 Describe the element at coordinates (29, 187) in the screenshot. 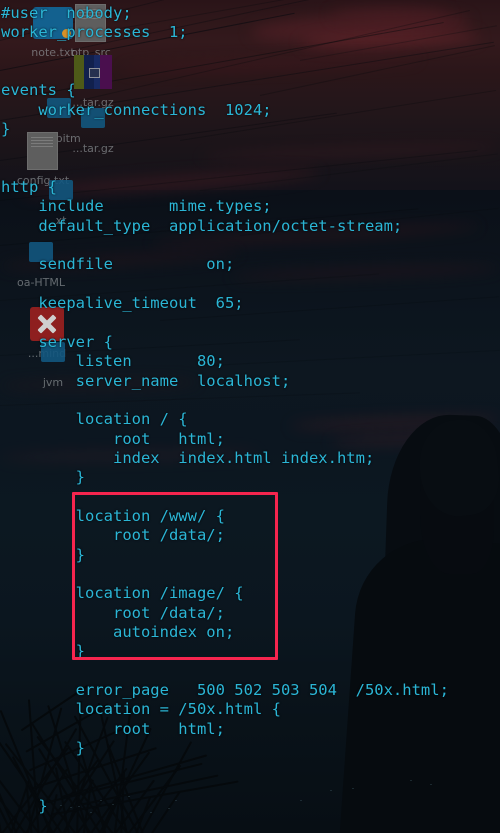

I see `code-line: http {` at that location.